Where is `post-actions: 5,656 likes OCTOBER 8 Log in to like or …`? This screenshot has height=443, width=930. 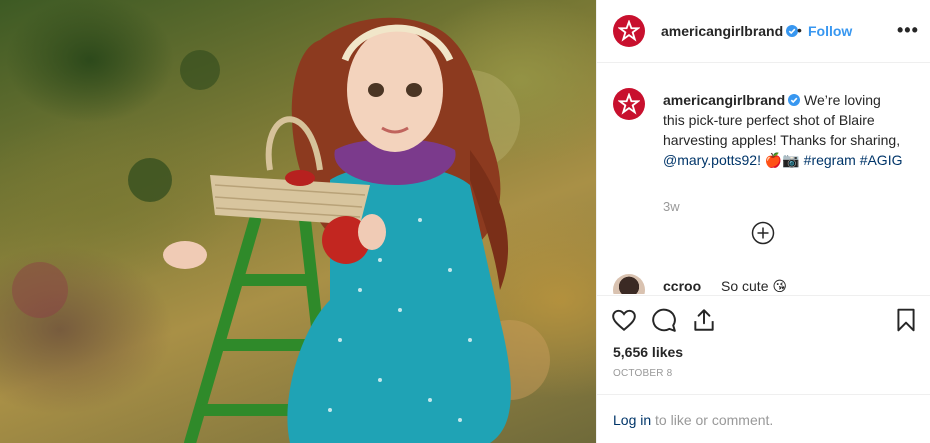
post-actions: 5,656 likes OCTOBER 8 Log in to like or … is located at coordinates (763, 369).